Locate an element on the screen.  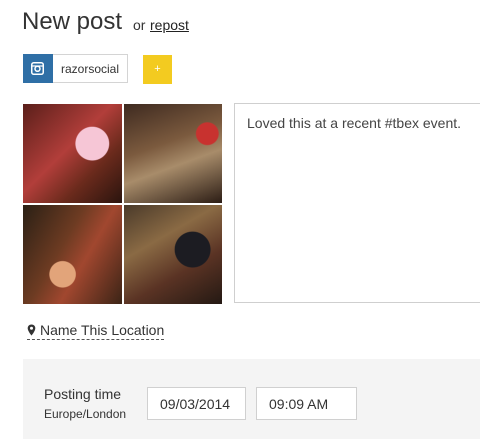
account-chip: razorsocial is located at coordinates (75, 68).